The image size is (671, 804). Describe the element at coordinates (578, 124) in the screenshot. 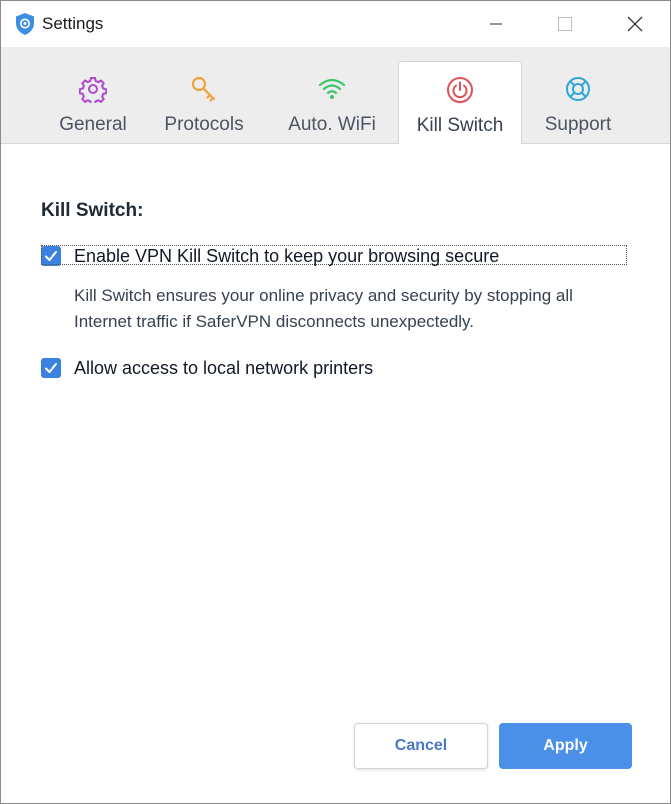

I see `tab-label: Support` at that location.